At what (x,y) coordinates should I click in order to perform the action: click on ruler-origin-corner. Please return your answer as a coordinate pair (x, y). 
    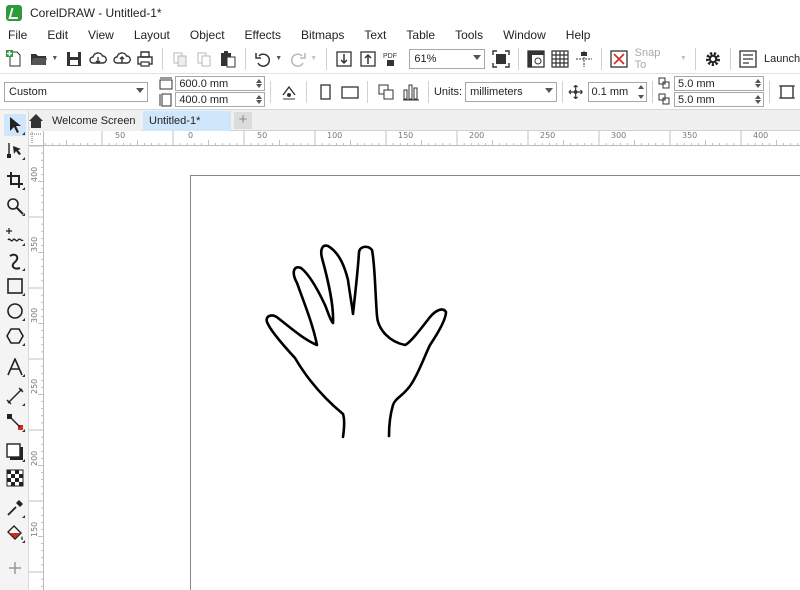
    Looking at the image, I should click on (36, 138).